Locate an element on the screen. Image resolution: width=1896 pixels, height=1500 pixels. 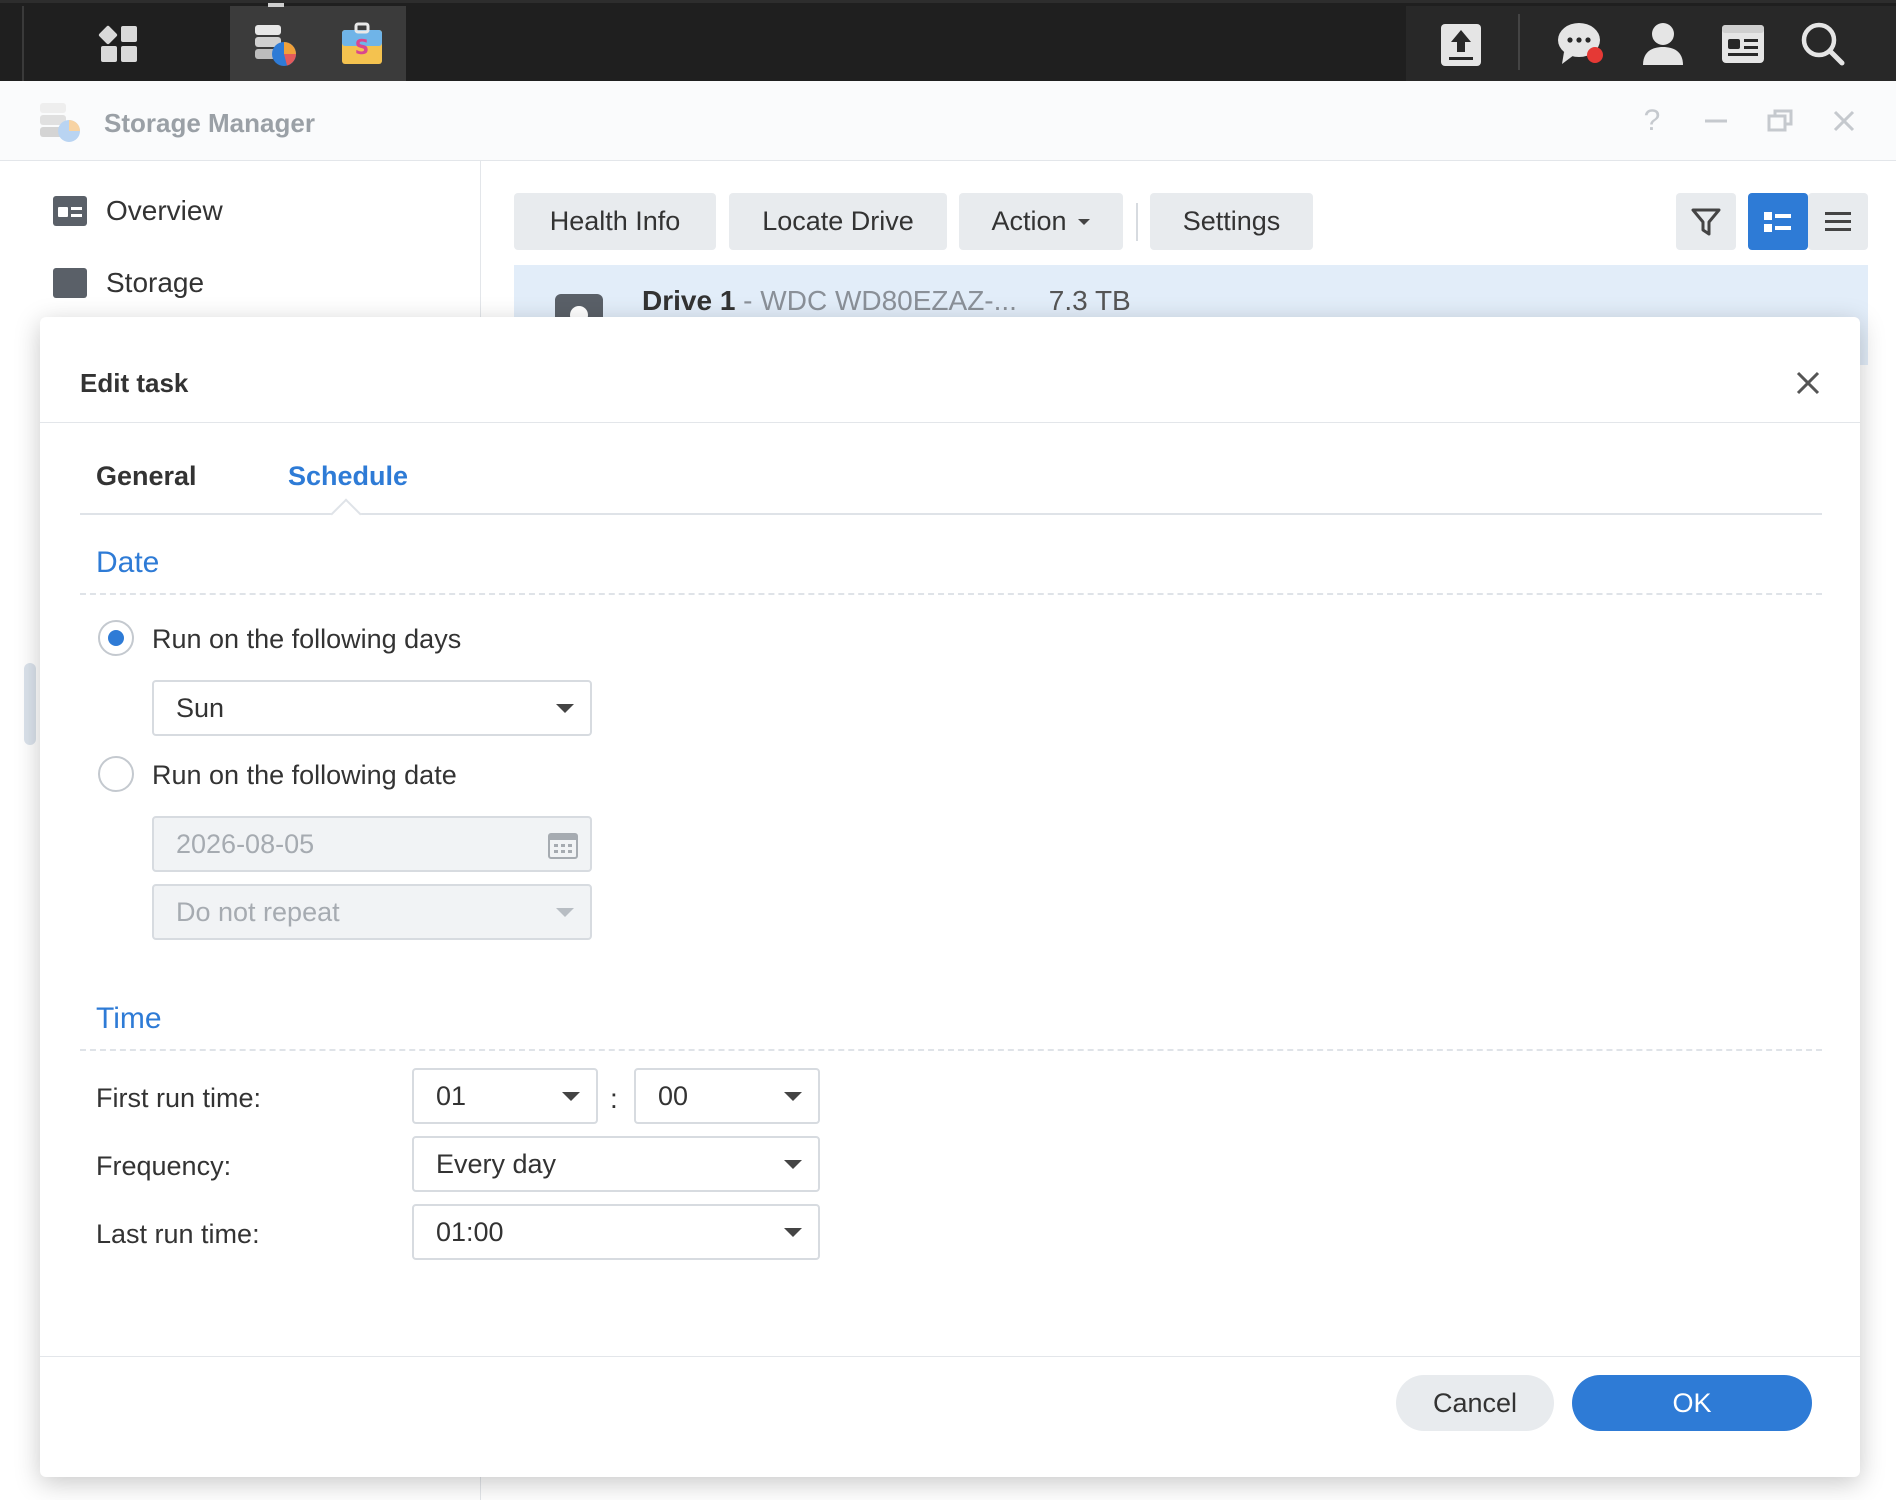
date-section-title: Date is located at coordinates (128, 562).